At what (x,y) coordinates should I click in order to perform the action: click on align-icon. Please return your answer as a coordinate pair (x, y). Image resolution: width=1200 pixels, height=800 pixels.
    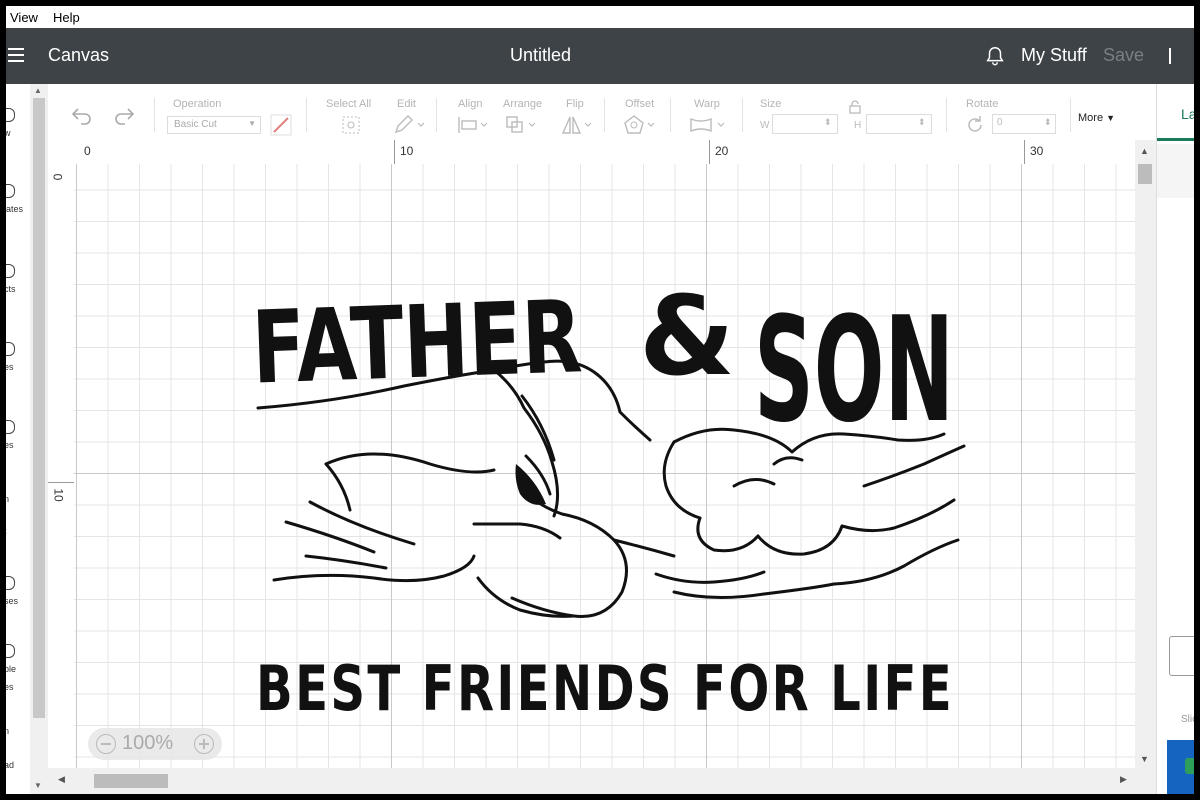
    Looking at the image, I should click on (473, 125).